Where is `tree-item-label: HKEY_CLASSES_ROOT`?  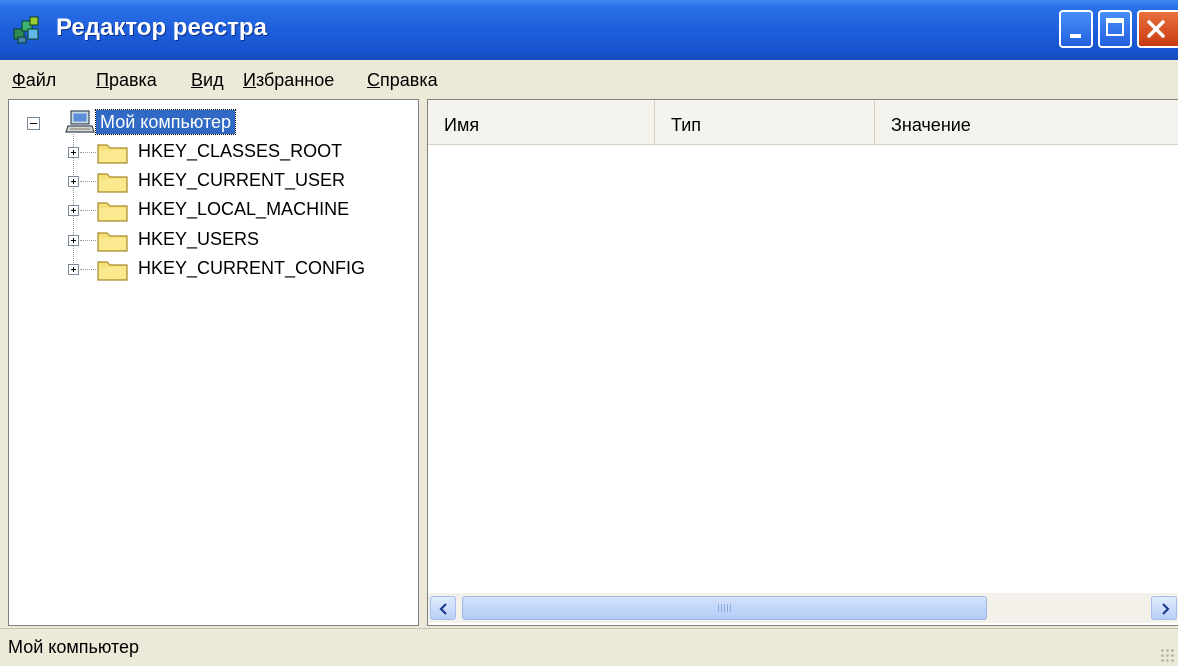
tree-item-label: HKEY_CLASSES_ROOT is located at coordinates (240, 151).